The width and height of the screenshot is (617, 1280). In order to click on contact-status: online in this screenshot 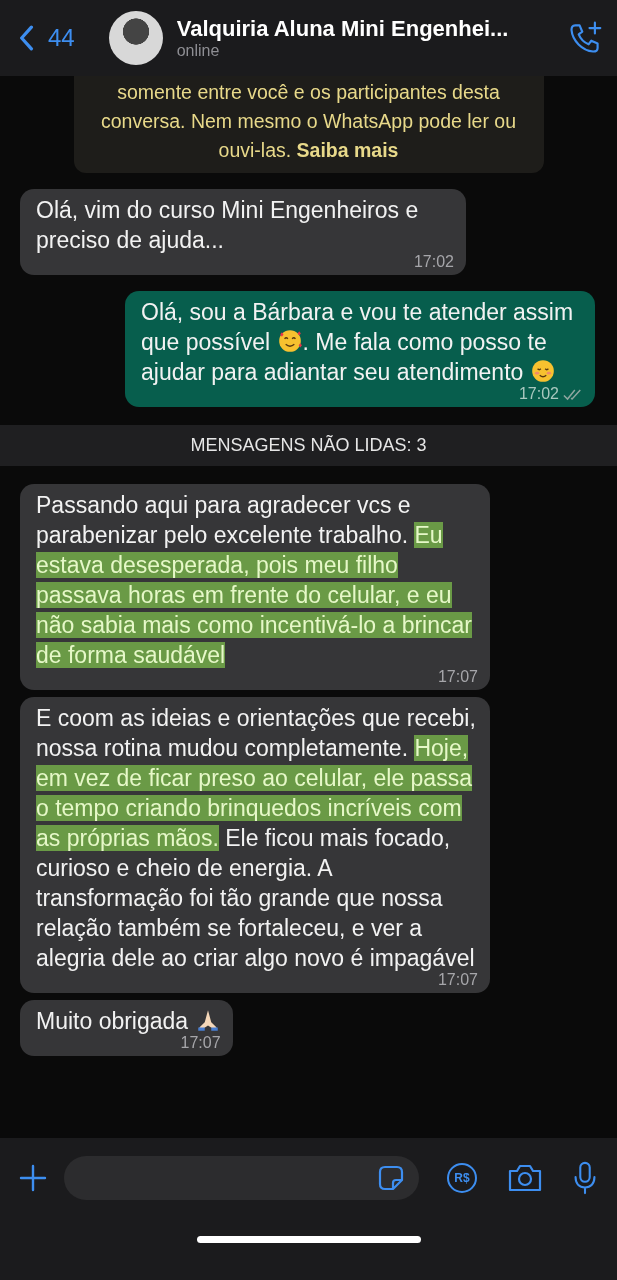, I will do `click(198, 51)`.